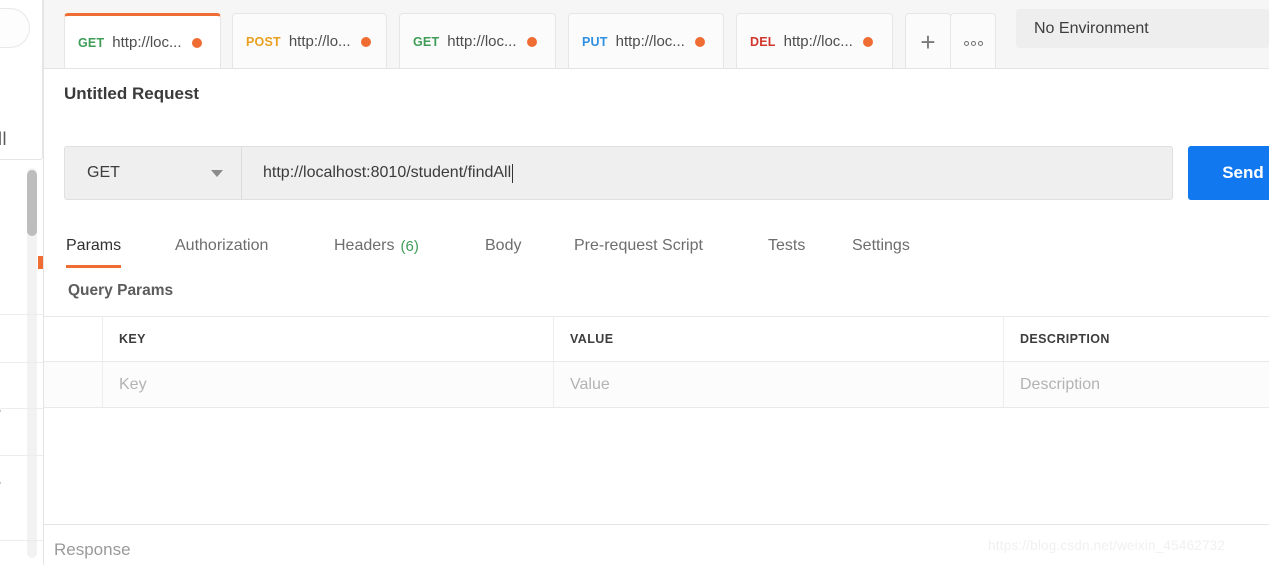 This screenshot has height=565, width=1269. Describe the element at coordinates (1091, 28) in the screenshot. I see `environment-selector-label: No Environment` at that location.